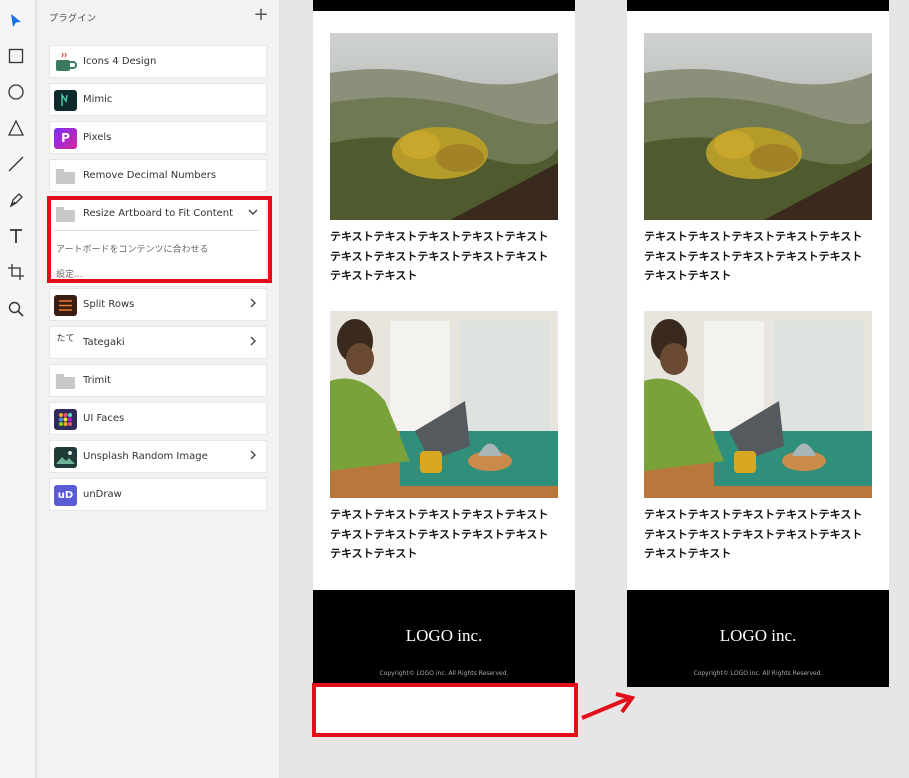 This screenshot has height=778, width=909. What do you see at coordinates (132, 248) in the screenshot?
I see `fit-content-action: アートボードをコンテンツに合わせる` at bounding box center [132, 248].